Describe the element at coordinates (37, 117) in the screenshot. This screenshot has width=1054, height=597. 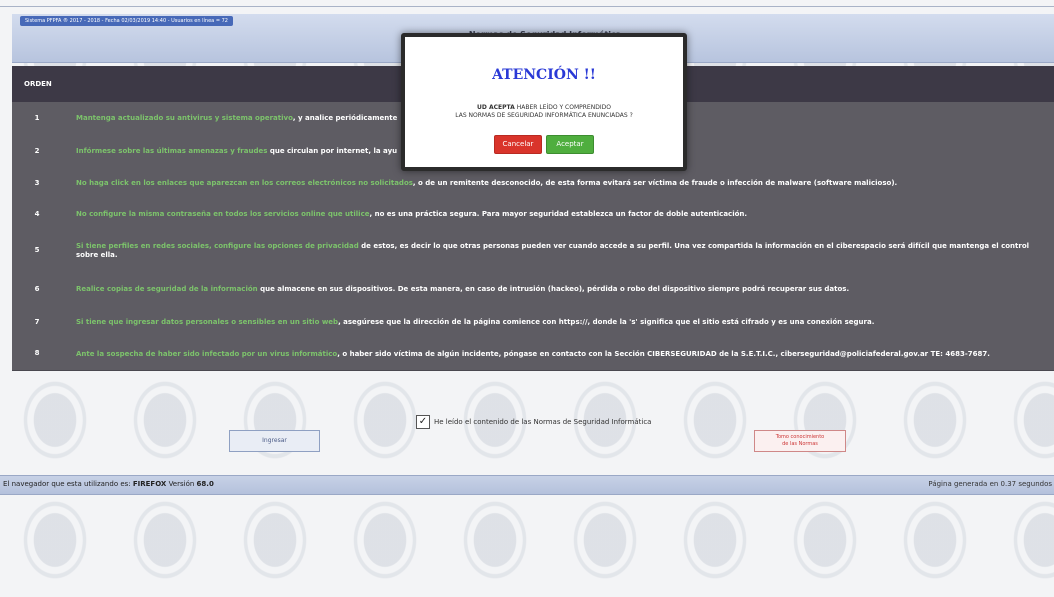
I see `row-number: 1` at that location.